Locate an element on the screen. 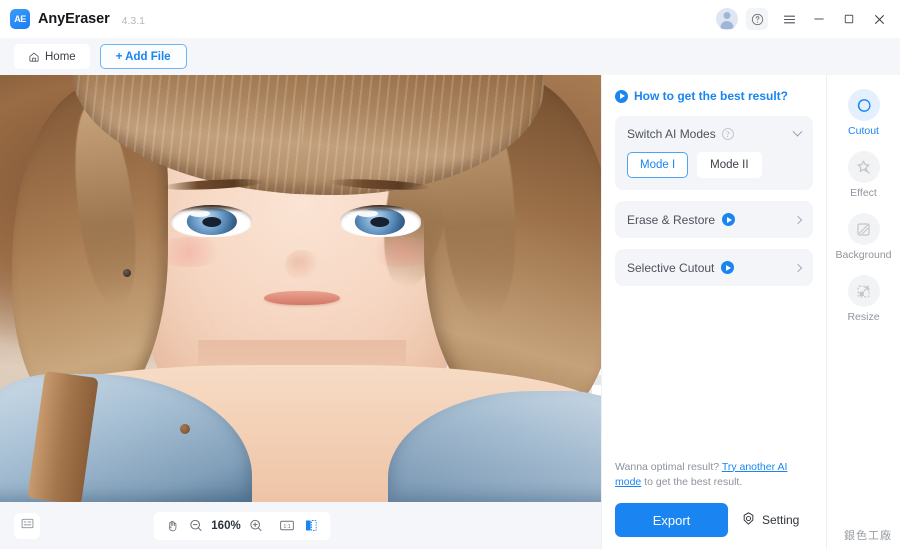 The width and height of the screenshot is (900, 549). zoom-level-label: 160% is located at coordinates (226, 525).